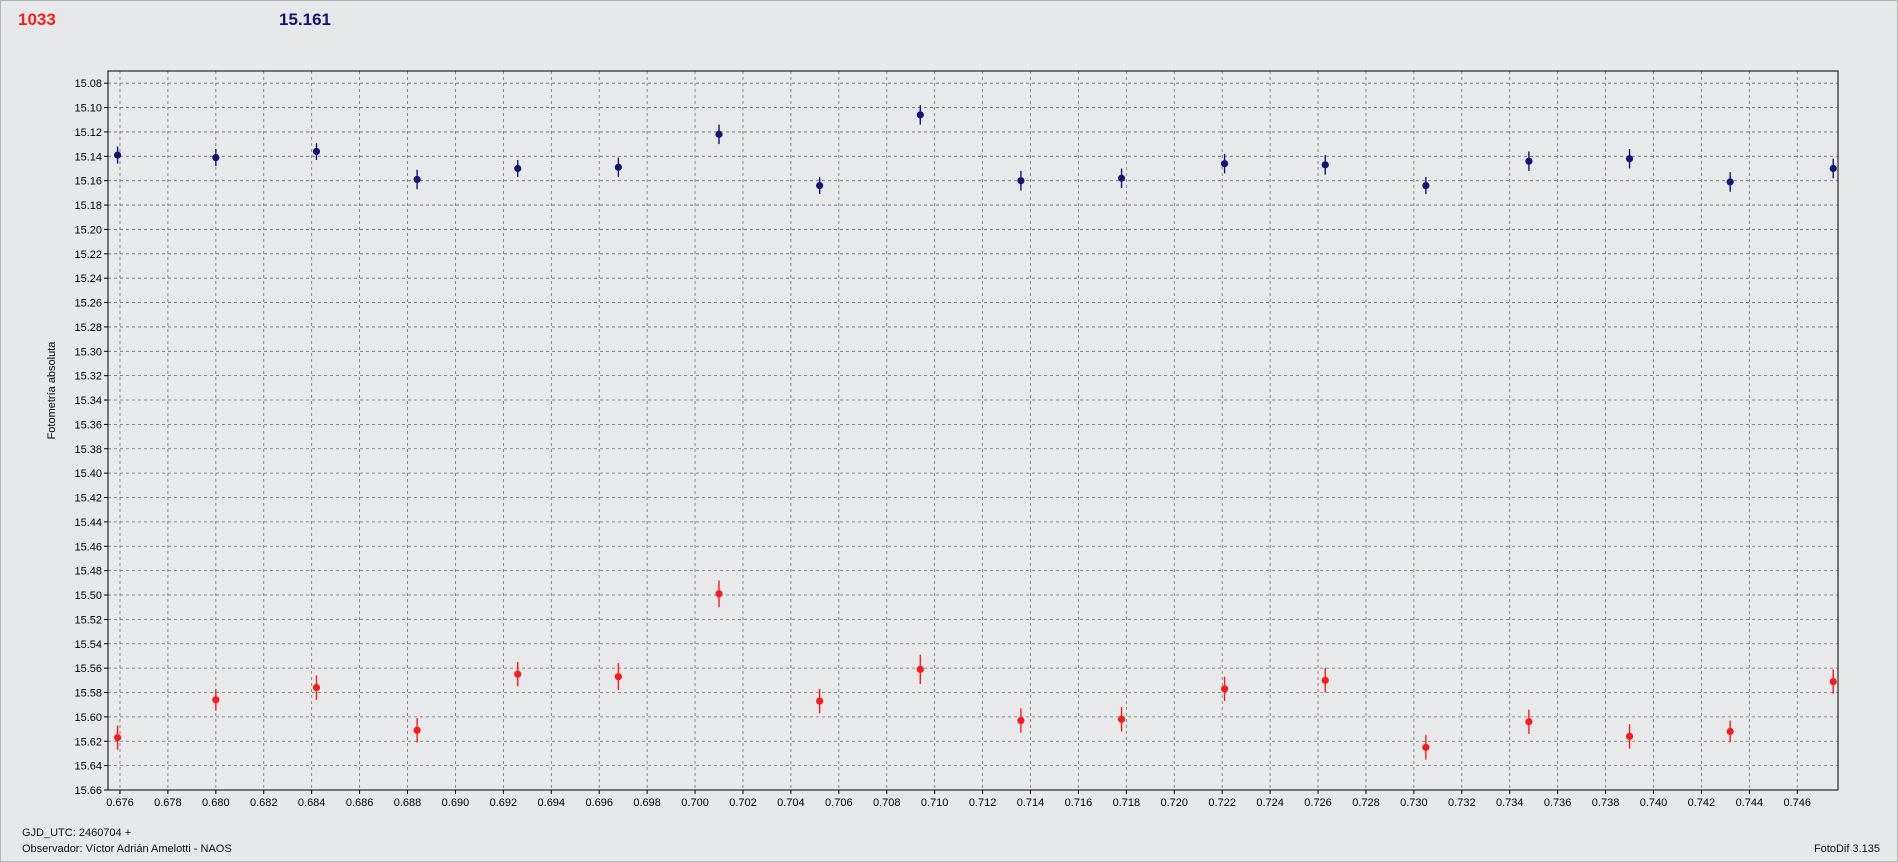  I want to click on x-tick-label: 0.722, so click(1222, 803).